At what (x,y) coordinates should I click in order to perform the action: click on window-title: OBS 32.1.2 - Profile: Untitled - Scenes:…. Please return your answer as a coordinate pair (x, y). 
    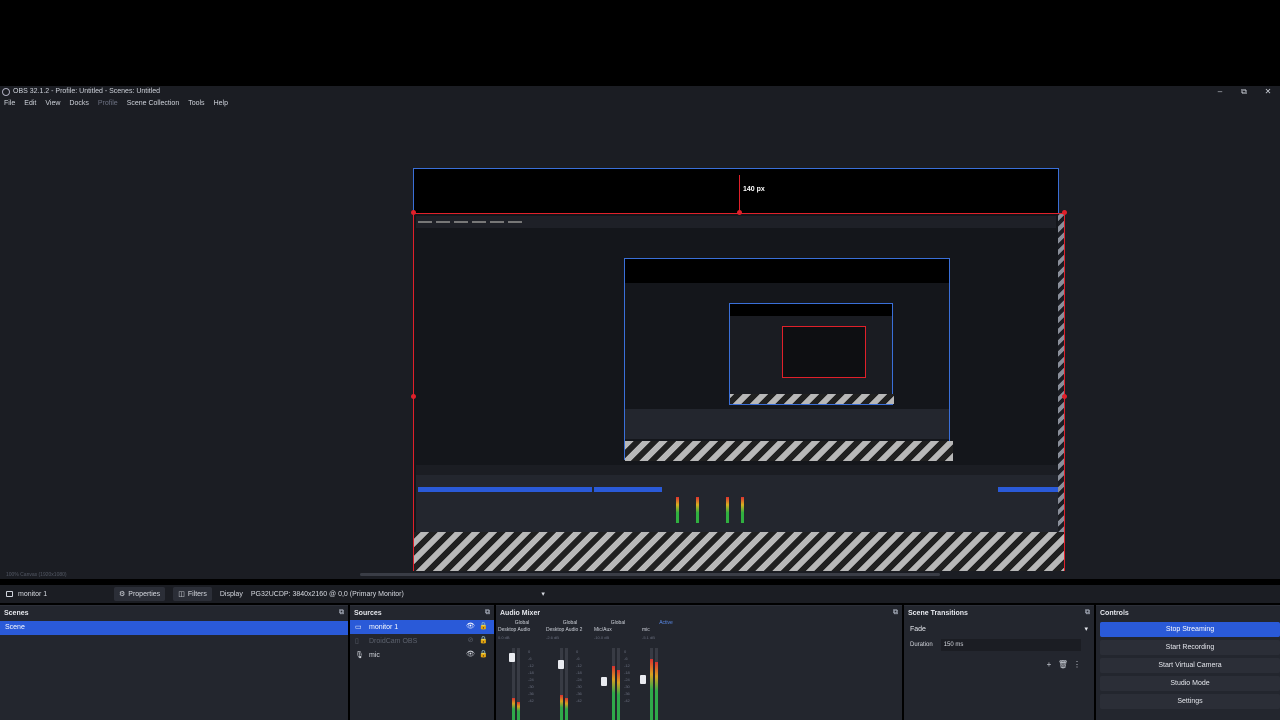
    Looking at the image, I should click on (87, 91).